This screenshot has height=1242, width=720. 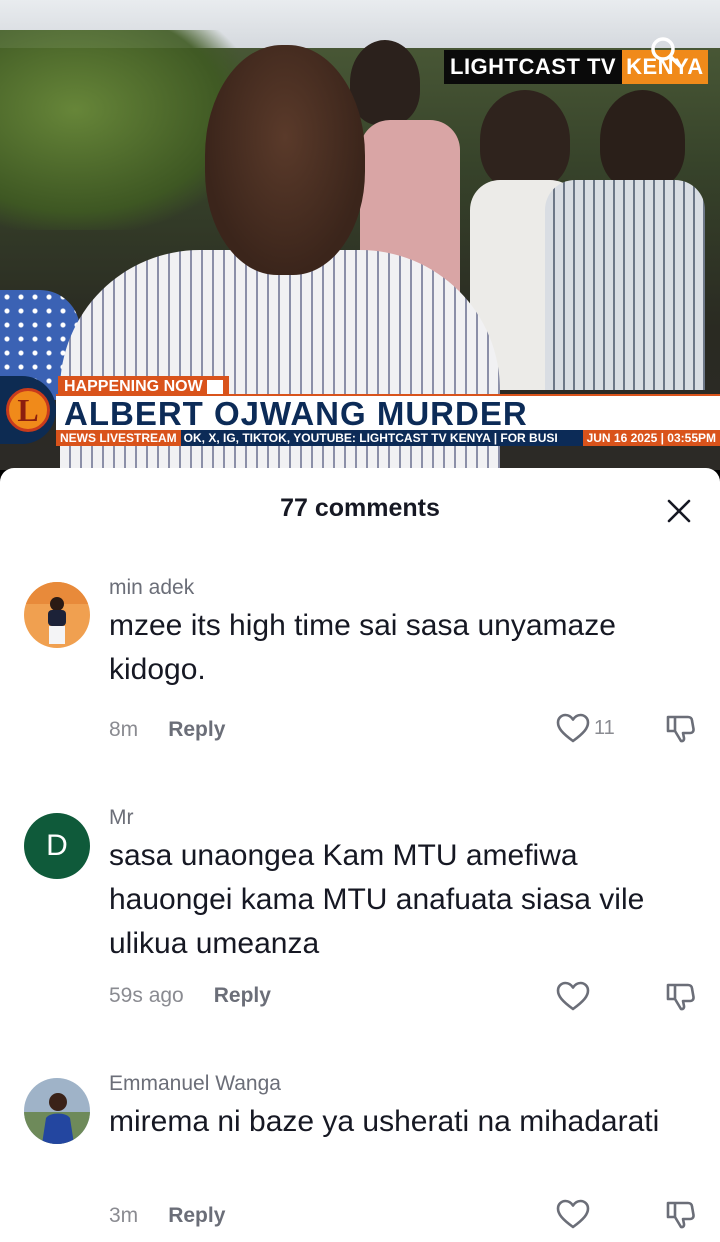 What do you see at coordinates (388, 413) in the screenshot?
I see `news-headline: ALBERT OJWANG MURDER` at bounding box center [388, 413].